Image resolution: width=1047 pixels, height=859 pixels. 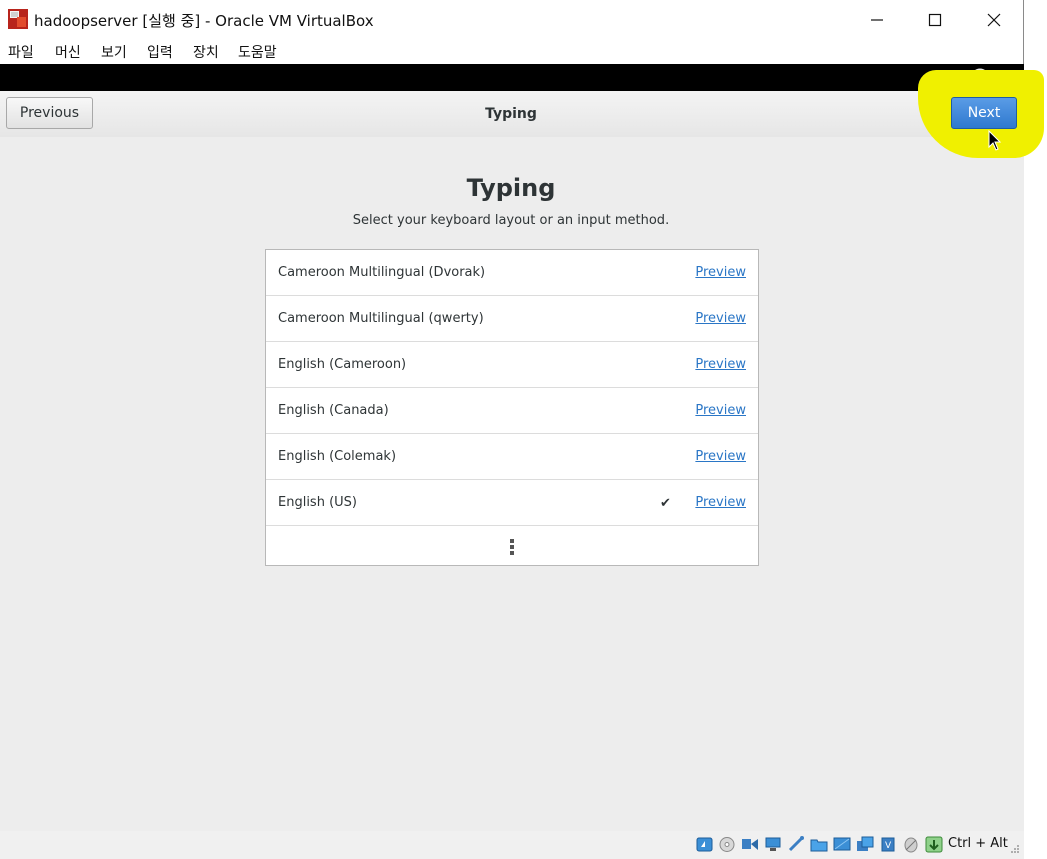 What do you see at coordinates (512, 457) in the screenshot?
I see `list-item: English (Colemak) Preview` at bounding box center [512, 457].